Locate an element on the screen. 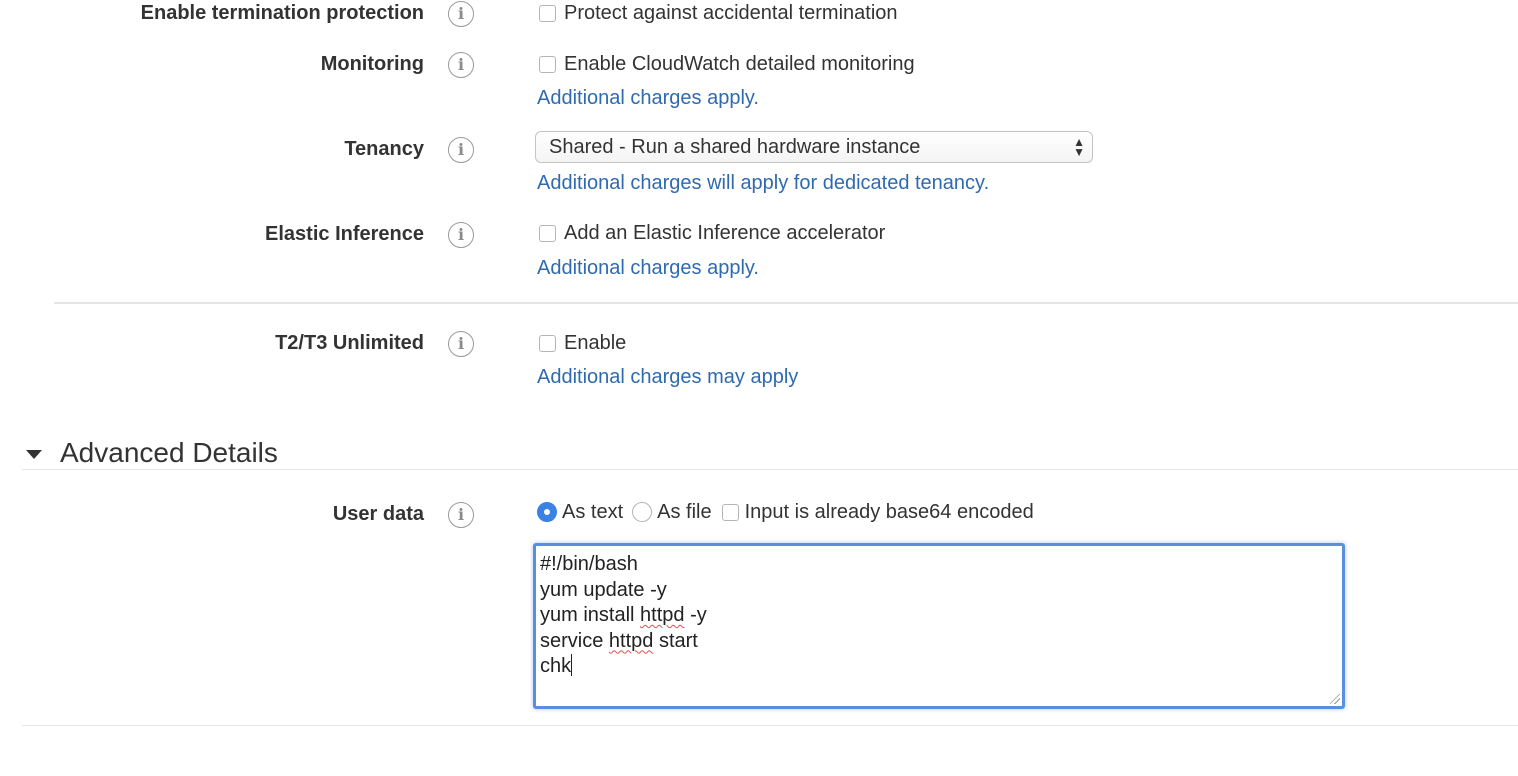 The height and width of the screenshot is (776, 1518). unlimited-label: T2/T3 Unlimited is located at coordinates (349, 343).